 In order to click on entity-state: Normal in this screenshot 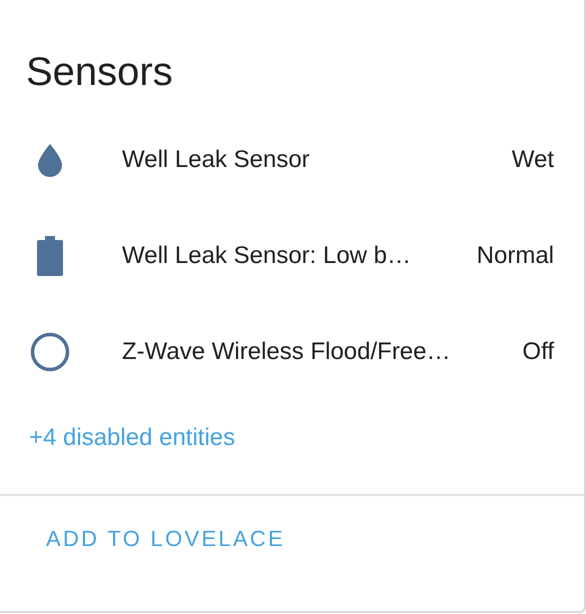, I will do `click(515, 256)`.